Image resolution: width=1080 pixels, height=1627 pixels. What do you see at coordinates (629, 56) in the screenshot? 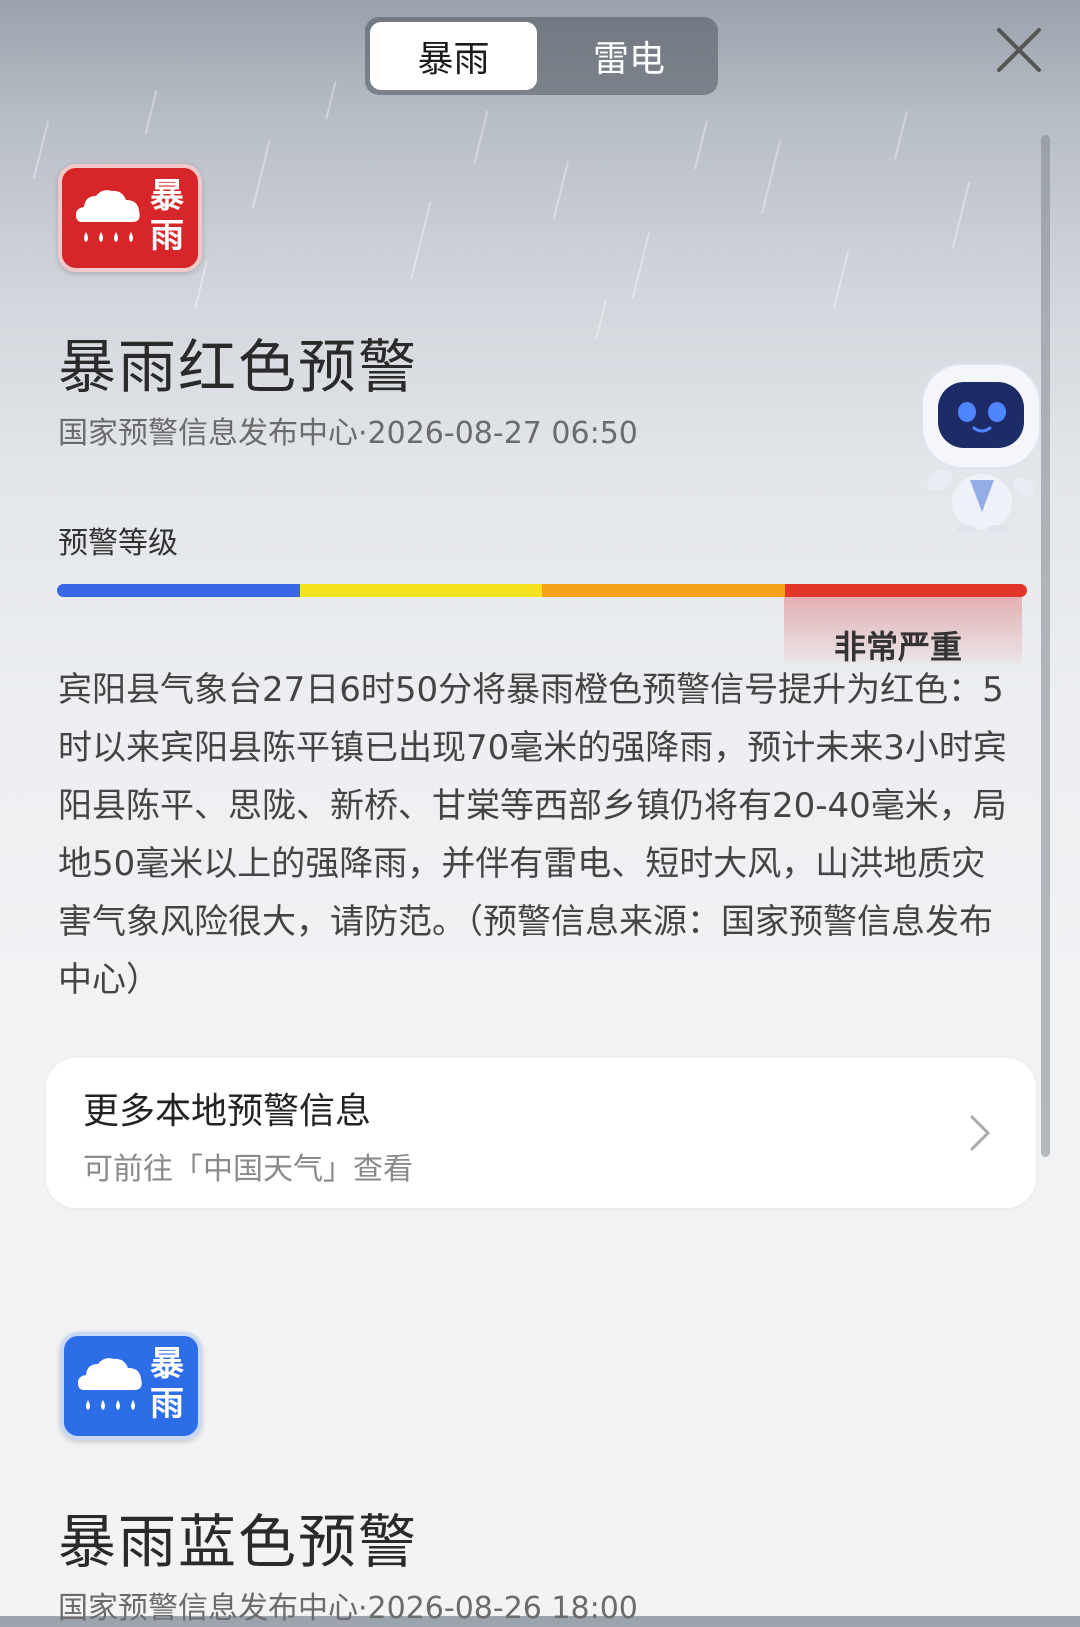
I see `tab-thunder: 雷电` at bounding box center [629, 56].